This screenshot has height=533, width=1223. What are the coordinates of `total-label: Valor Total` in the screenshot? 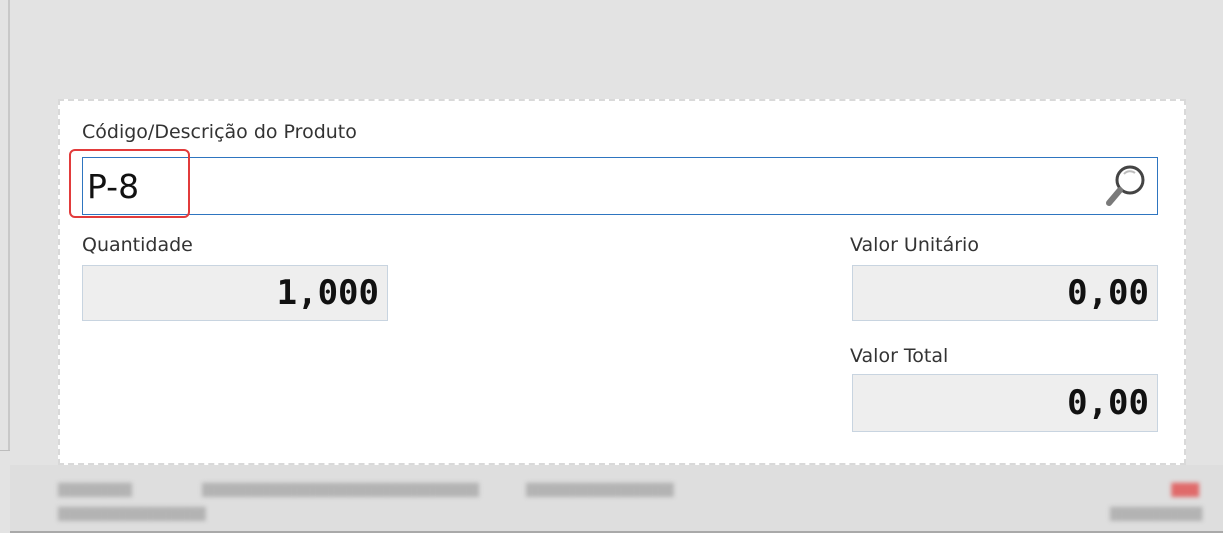 It's located at (899, 356).